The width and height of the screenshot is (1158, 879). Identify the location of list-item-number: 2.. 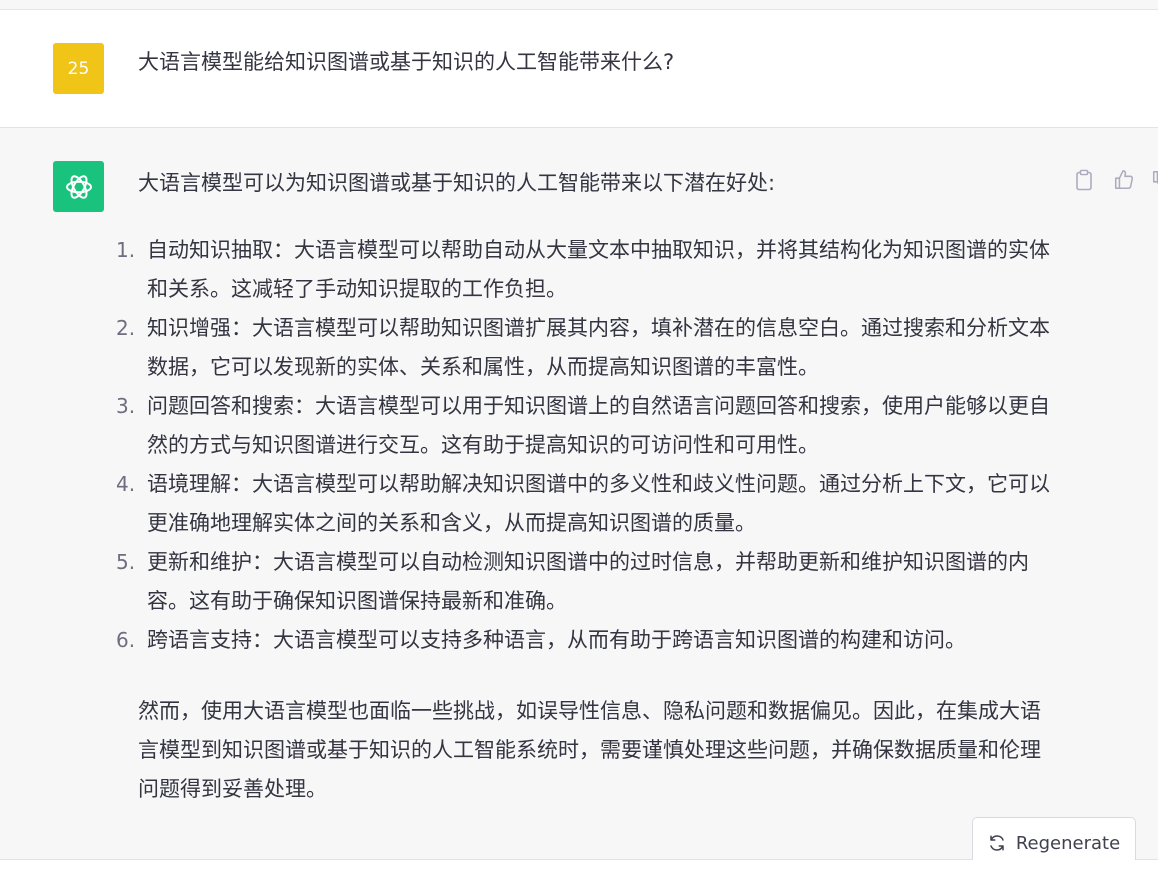
(126, 328).